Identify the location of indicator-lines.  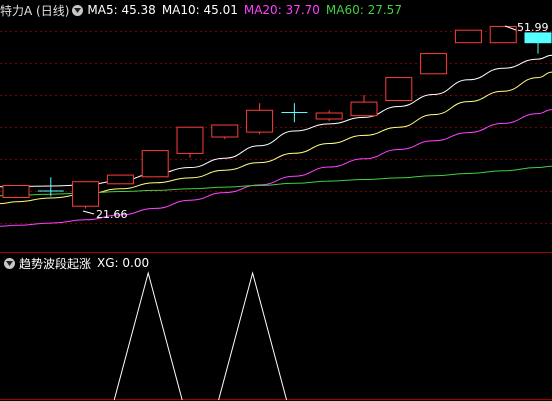
(200, 336).